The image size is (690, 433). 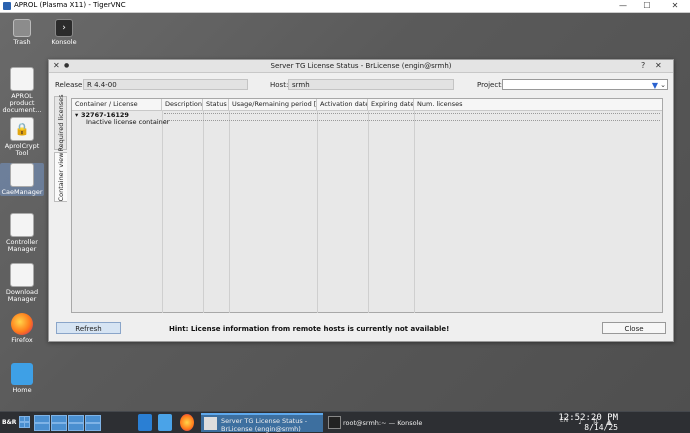 I want to click on firefox-taskbar-icon, so click(x=187, y=422).